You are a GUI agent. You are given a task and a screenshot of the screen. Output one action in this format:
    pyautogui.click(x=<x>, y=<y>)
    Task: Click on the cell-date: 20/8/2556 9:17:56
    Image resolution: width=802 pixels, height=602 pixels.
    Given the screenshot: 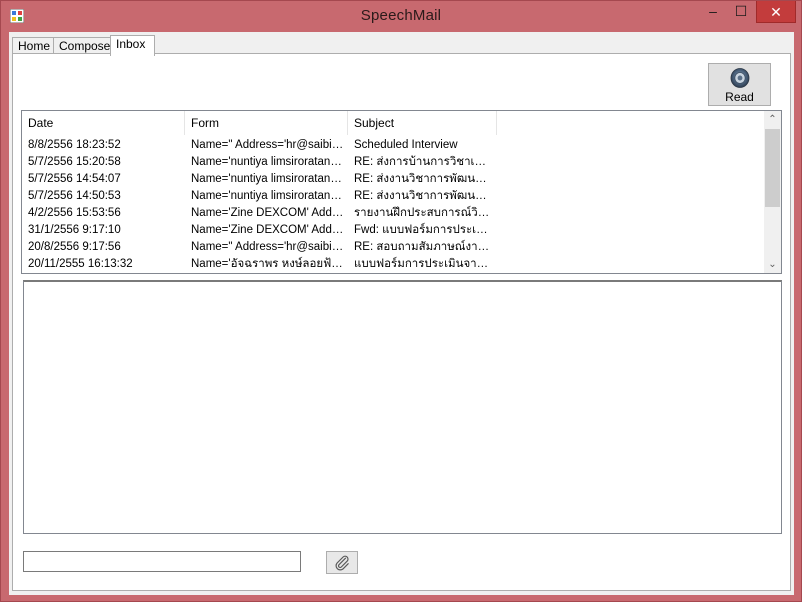 What is the action you would take?
    pyautogui.click(x=74, y=247)
    